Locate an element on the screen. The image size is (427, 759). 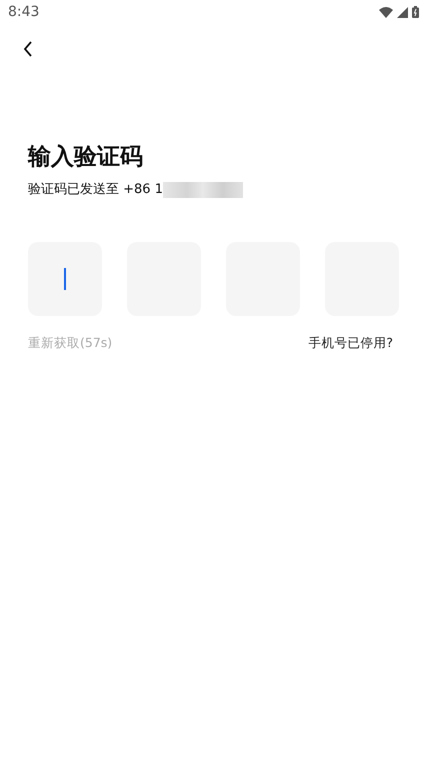
status-time: 8:43 is located at coordinates (24, 12).